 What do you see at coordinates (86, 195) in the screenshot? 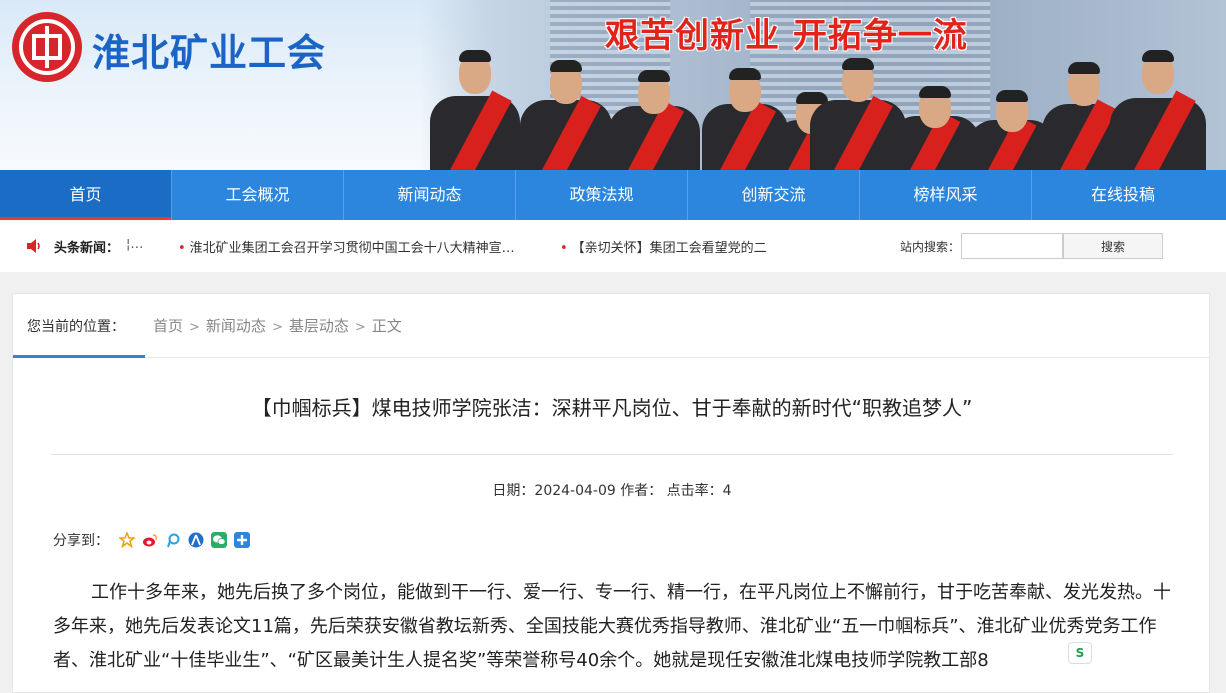
I see `nav-item-home: 首页` at bounding box center [86, 195].